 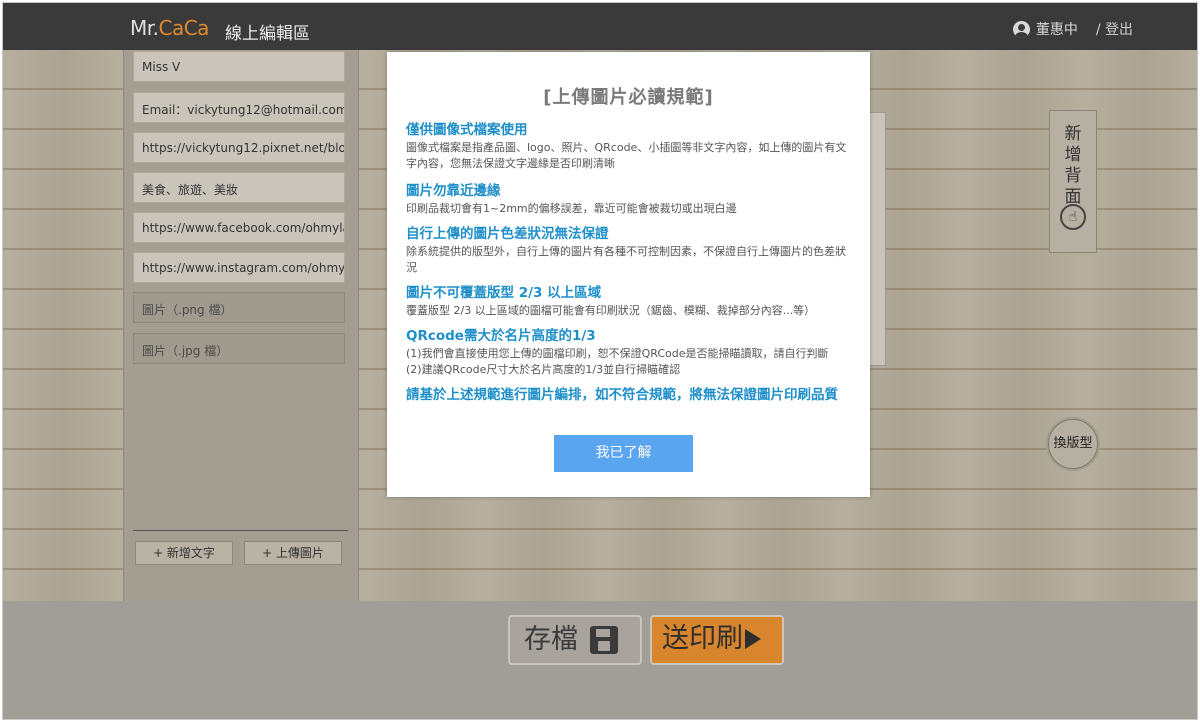 What do you see at coordinates (600, 26) in the screenshot?
I see `top-bar: Mr.CaCa 線上編輯區 董惠中 / 登出` at bounding box center [600, 26].